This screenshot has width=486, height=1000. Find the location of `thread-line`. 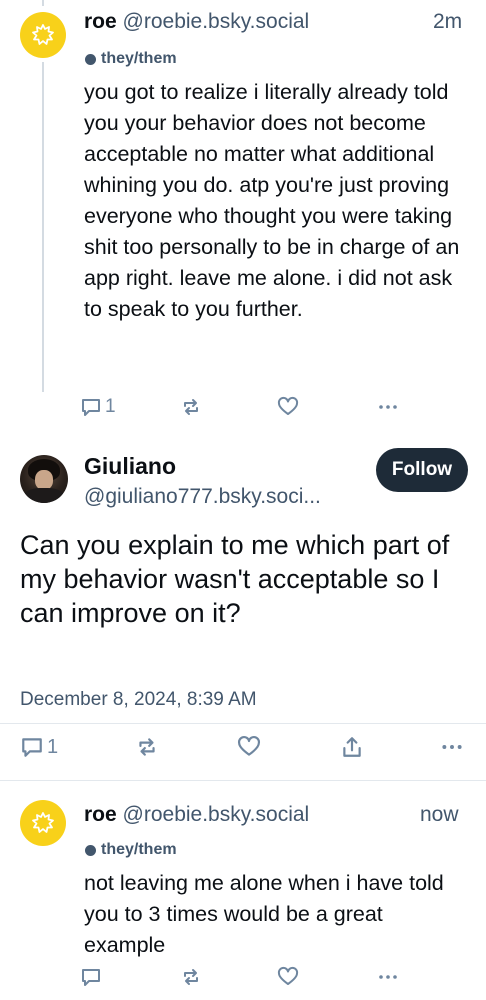

thread-line is located at coordinates (43, 227).